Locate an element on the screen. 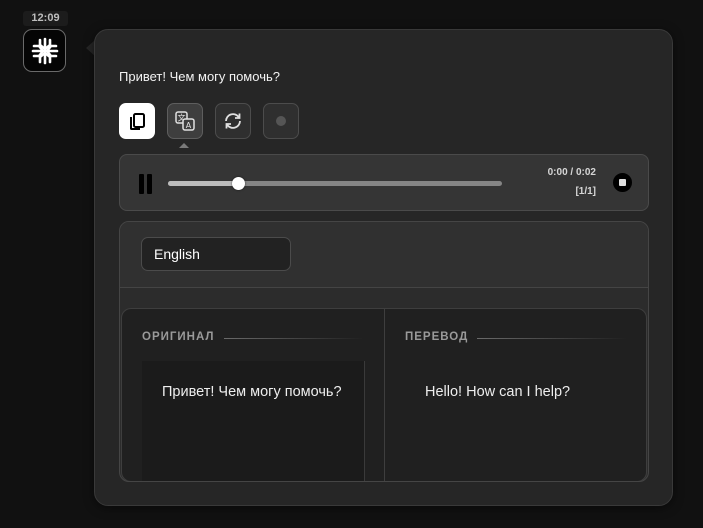 This screenshot has width=703, height=528. pause-icon is located at coordinates (141, 184).